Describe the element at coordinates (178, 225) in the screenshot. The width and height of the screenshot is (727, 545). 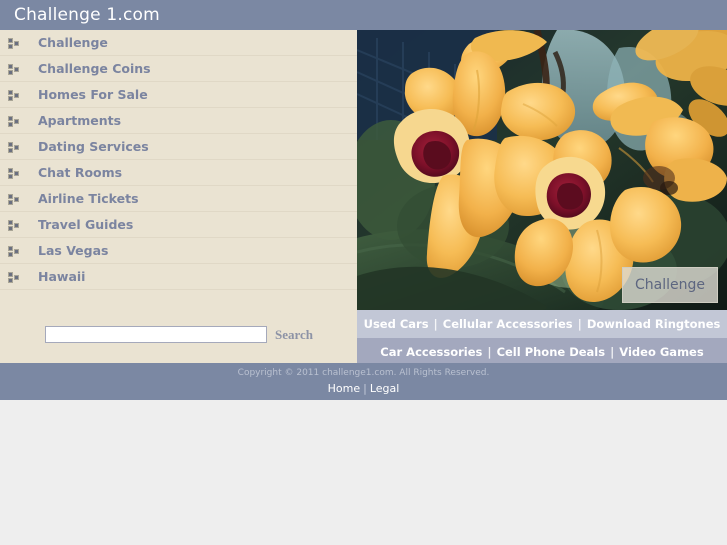
I see `sidebar-item-travel-guides: Travel Guides` at that location.